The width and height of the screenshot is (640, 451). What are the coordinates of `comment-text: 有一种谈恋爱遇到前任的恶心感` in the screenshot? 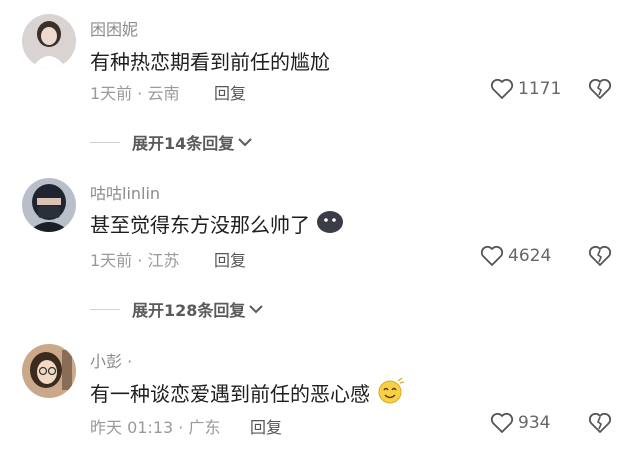 It's located at (248, 392).